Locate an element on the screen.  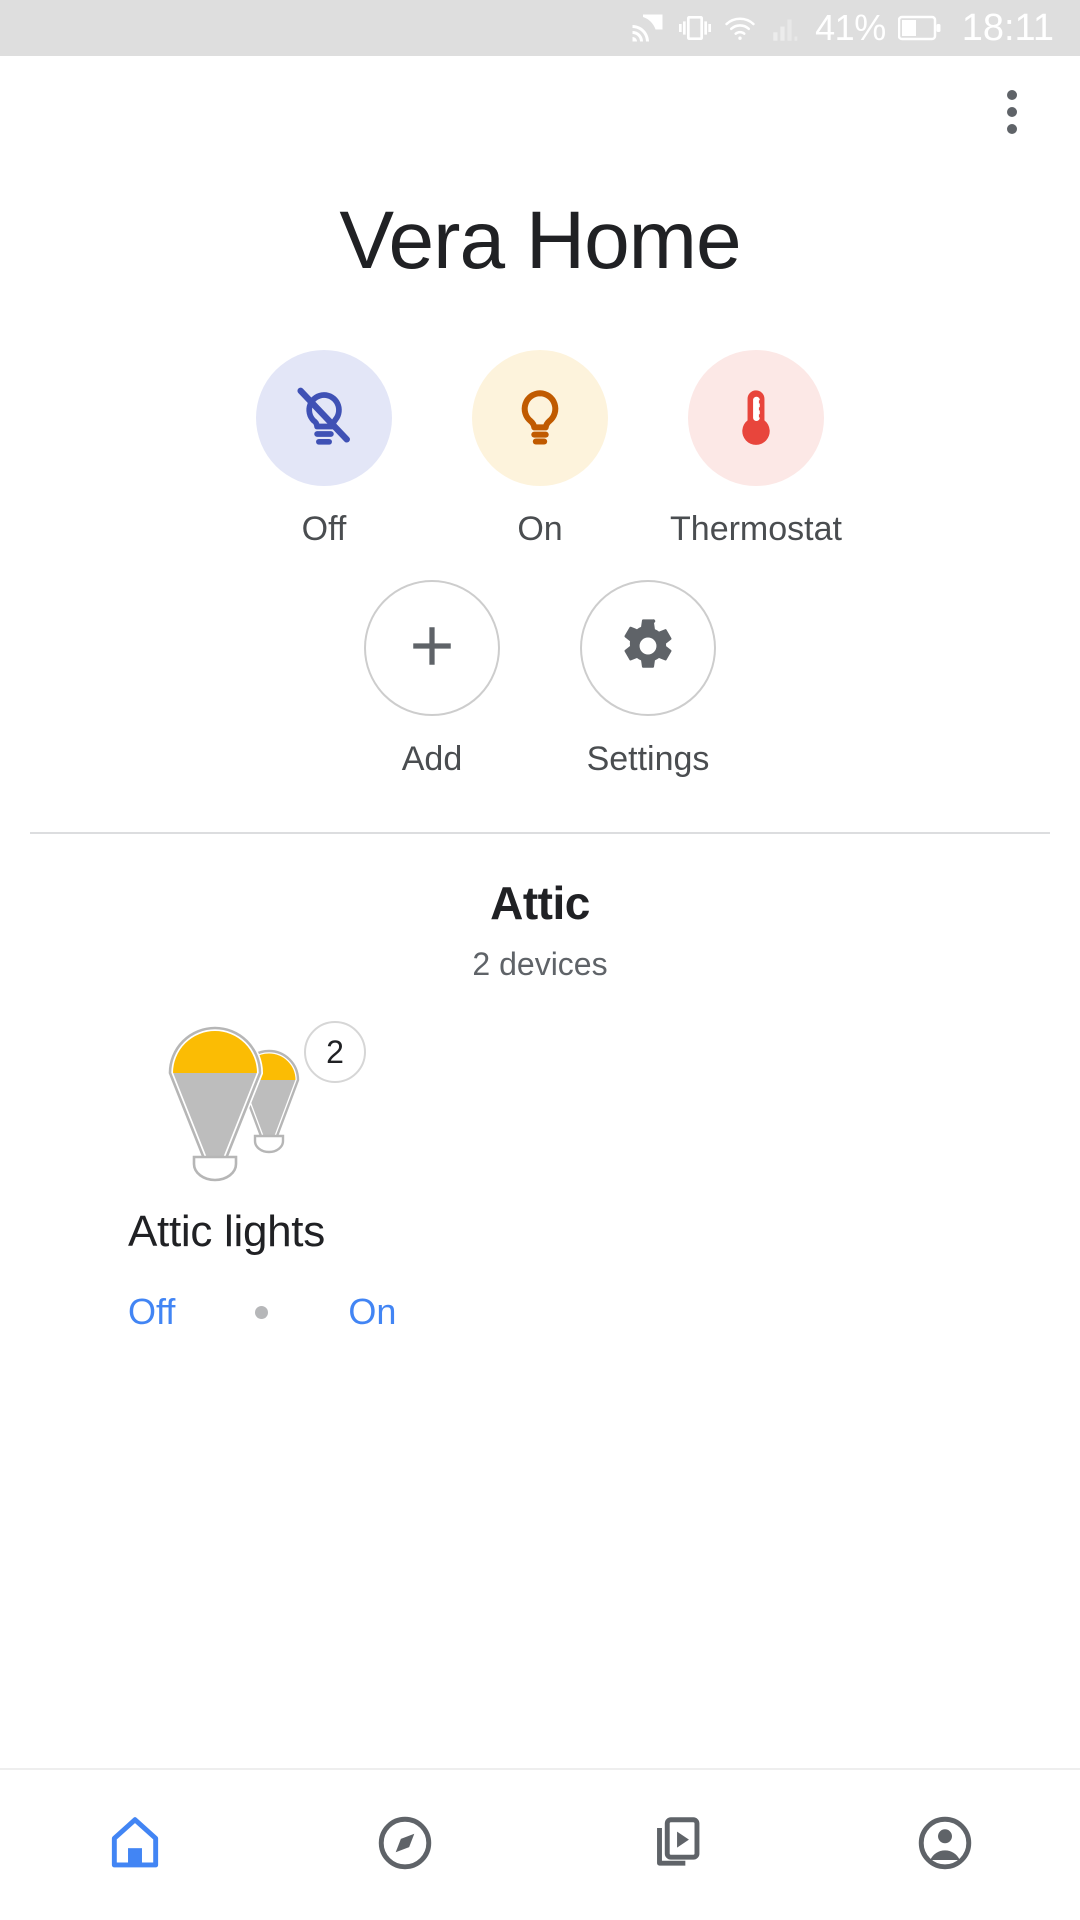
quick-action-thermostat-label: Thermostat is located at coordinates (756, 529).